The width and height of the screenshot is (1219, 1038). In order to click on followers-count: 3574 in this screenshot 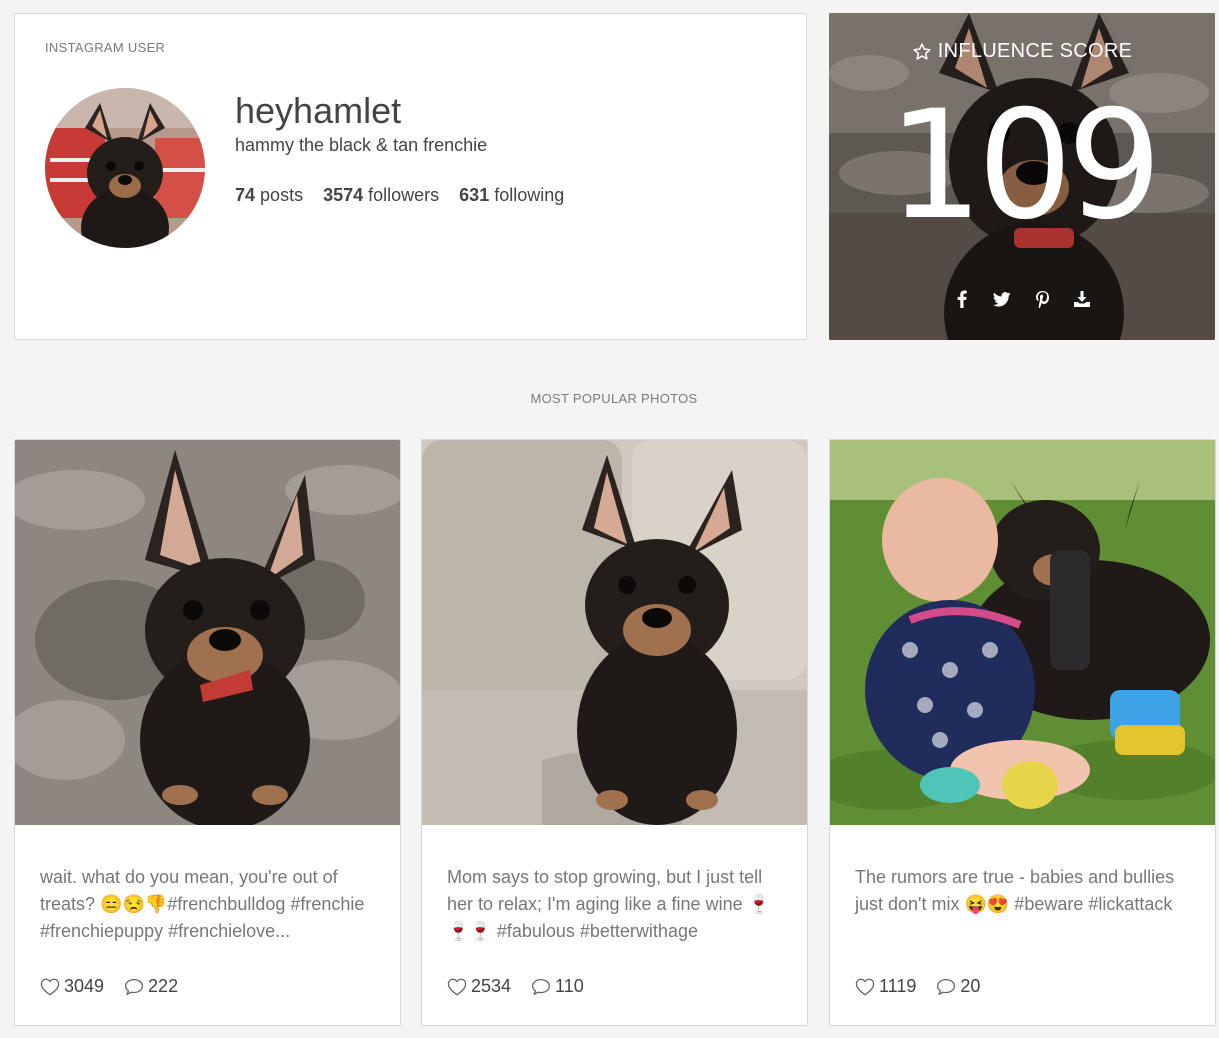, I will do `click(343, 195)`.